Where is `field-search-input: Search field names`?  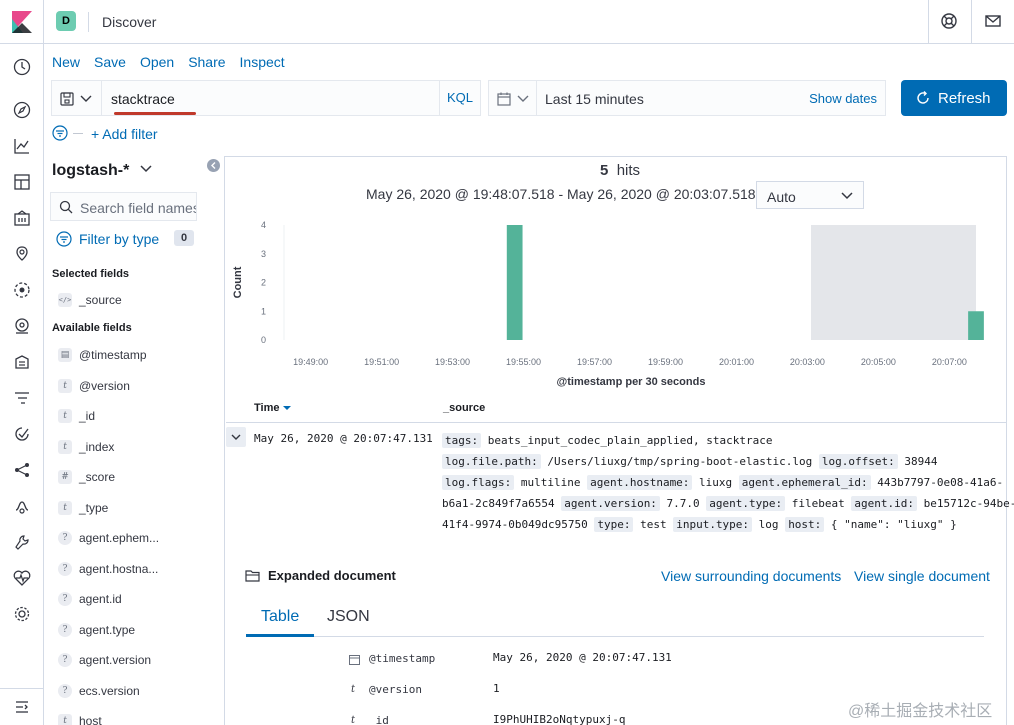 field-search-input: Search field names is located at coordinates (123, 206).